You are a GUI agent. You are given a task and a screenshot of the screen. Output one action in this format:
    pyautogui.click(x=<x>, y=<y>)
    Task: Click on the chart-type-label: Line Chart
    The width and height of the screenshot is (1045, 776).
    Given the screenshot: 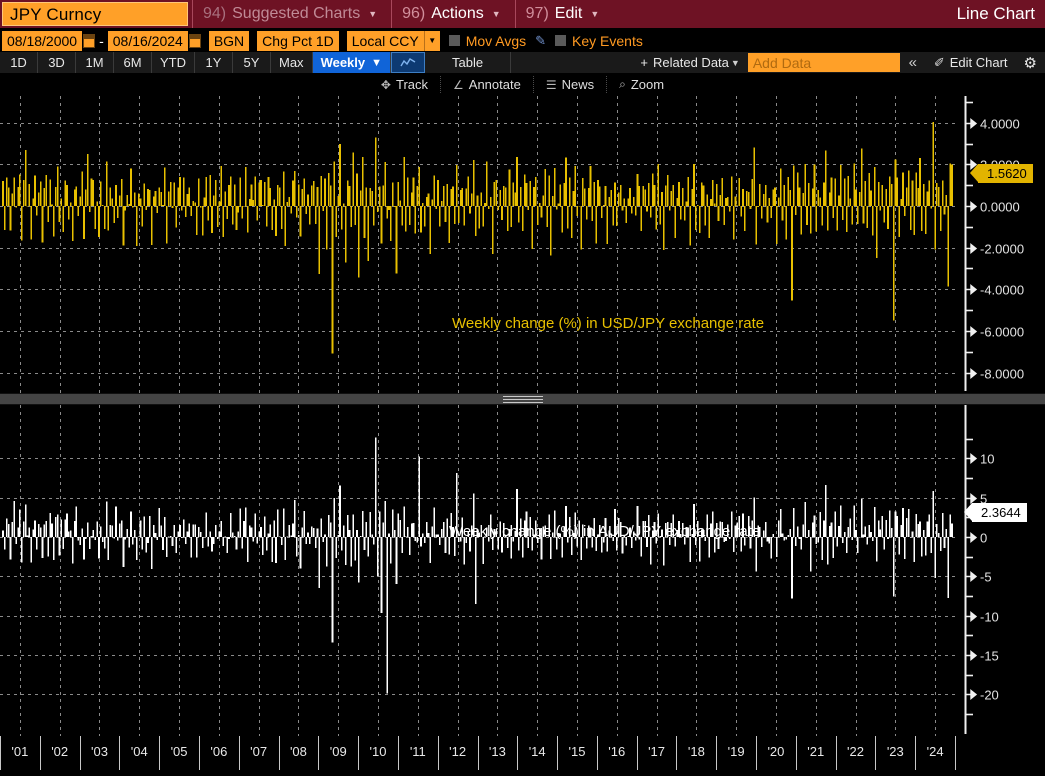 What is the action you would take?
    pyautogui.click(x=995, y=13)
    